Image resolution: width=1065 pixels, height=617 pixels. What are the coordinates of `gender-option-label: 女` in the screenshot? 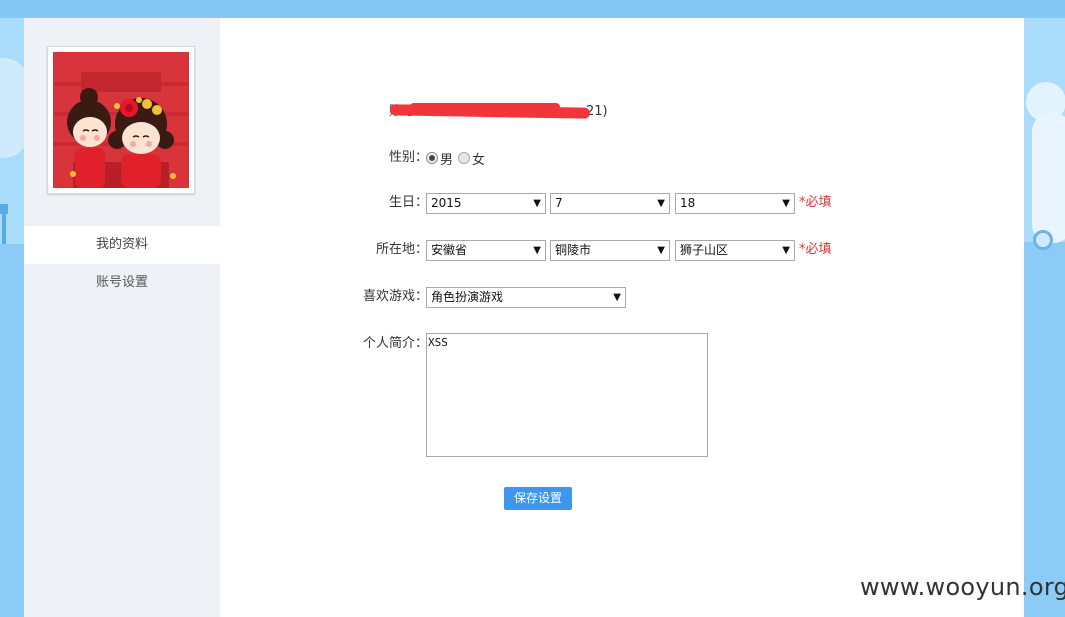 It's located at (479, 160).